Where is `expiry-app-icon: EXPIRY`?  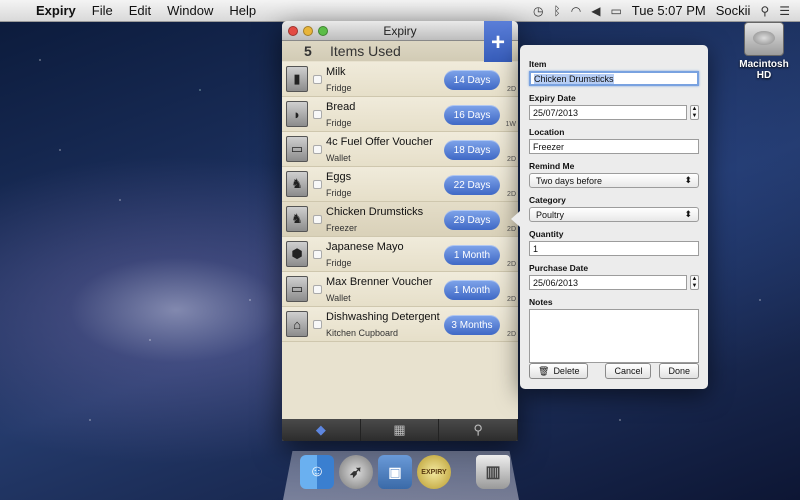 expiry-app-icon: EXPIRY is located at coordinates (434, 472).